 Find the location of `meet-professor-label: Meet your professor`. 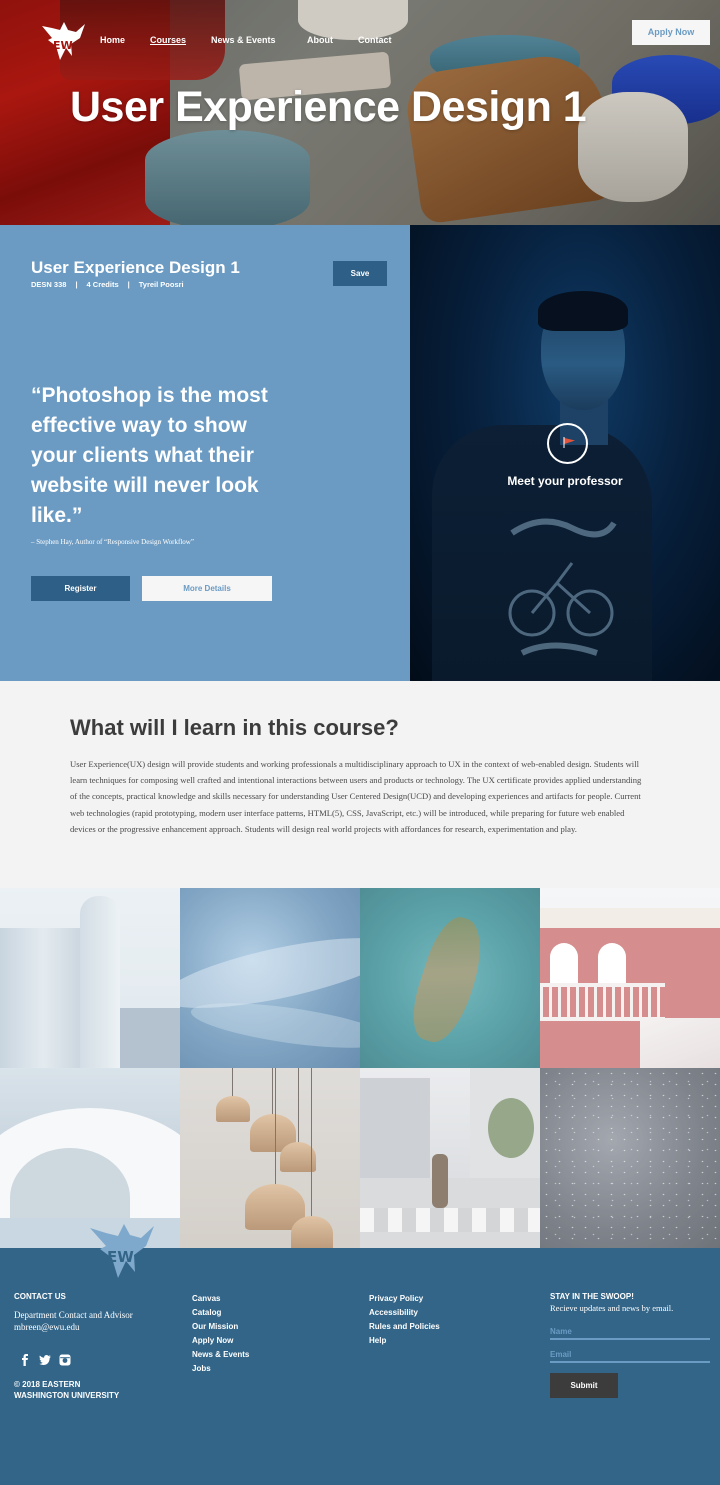

meet-professor-label: Meet your professor is located at coordinates (565, 481).